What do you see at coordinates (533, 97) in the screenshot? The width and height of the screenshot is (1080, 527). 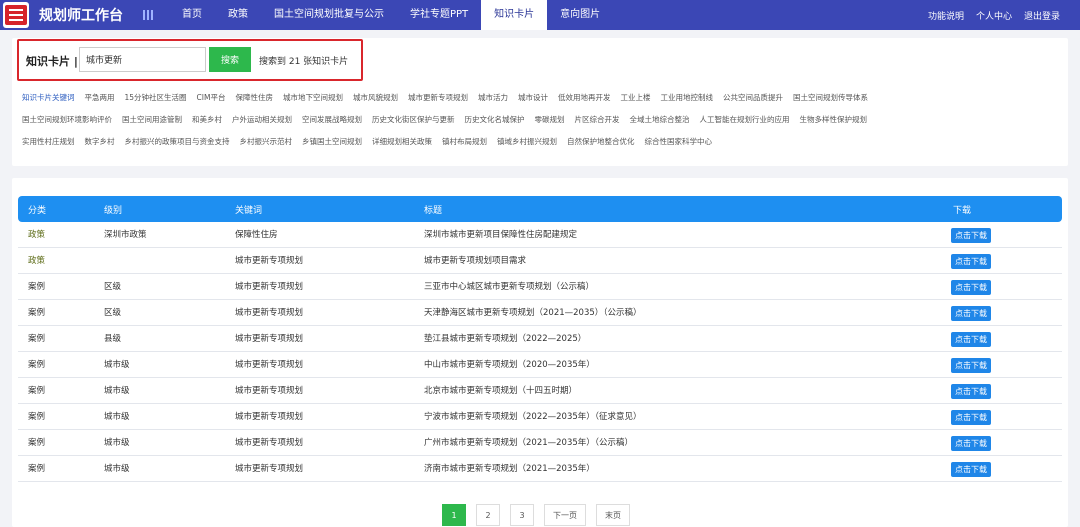 I see `keyword-tag: 城市设计` at bounding box center [533, 97].